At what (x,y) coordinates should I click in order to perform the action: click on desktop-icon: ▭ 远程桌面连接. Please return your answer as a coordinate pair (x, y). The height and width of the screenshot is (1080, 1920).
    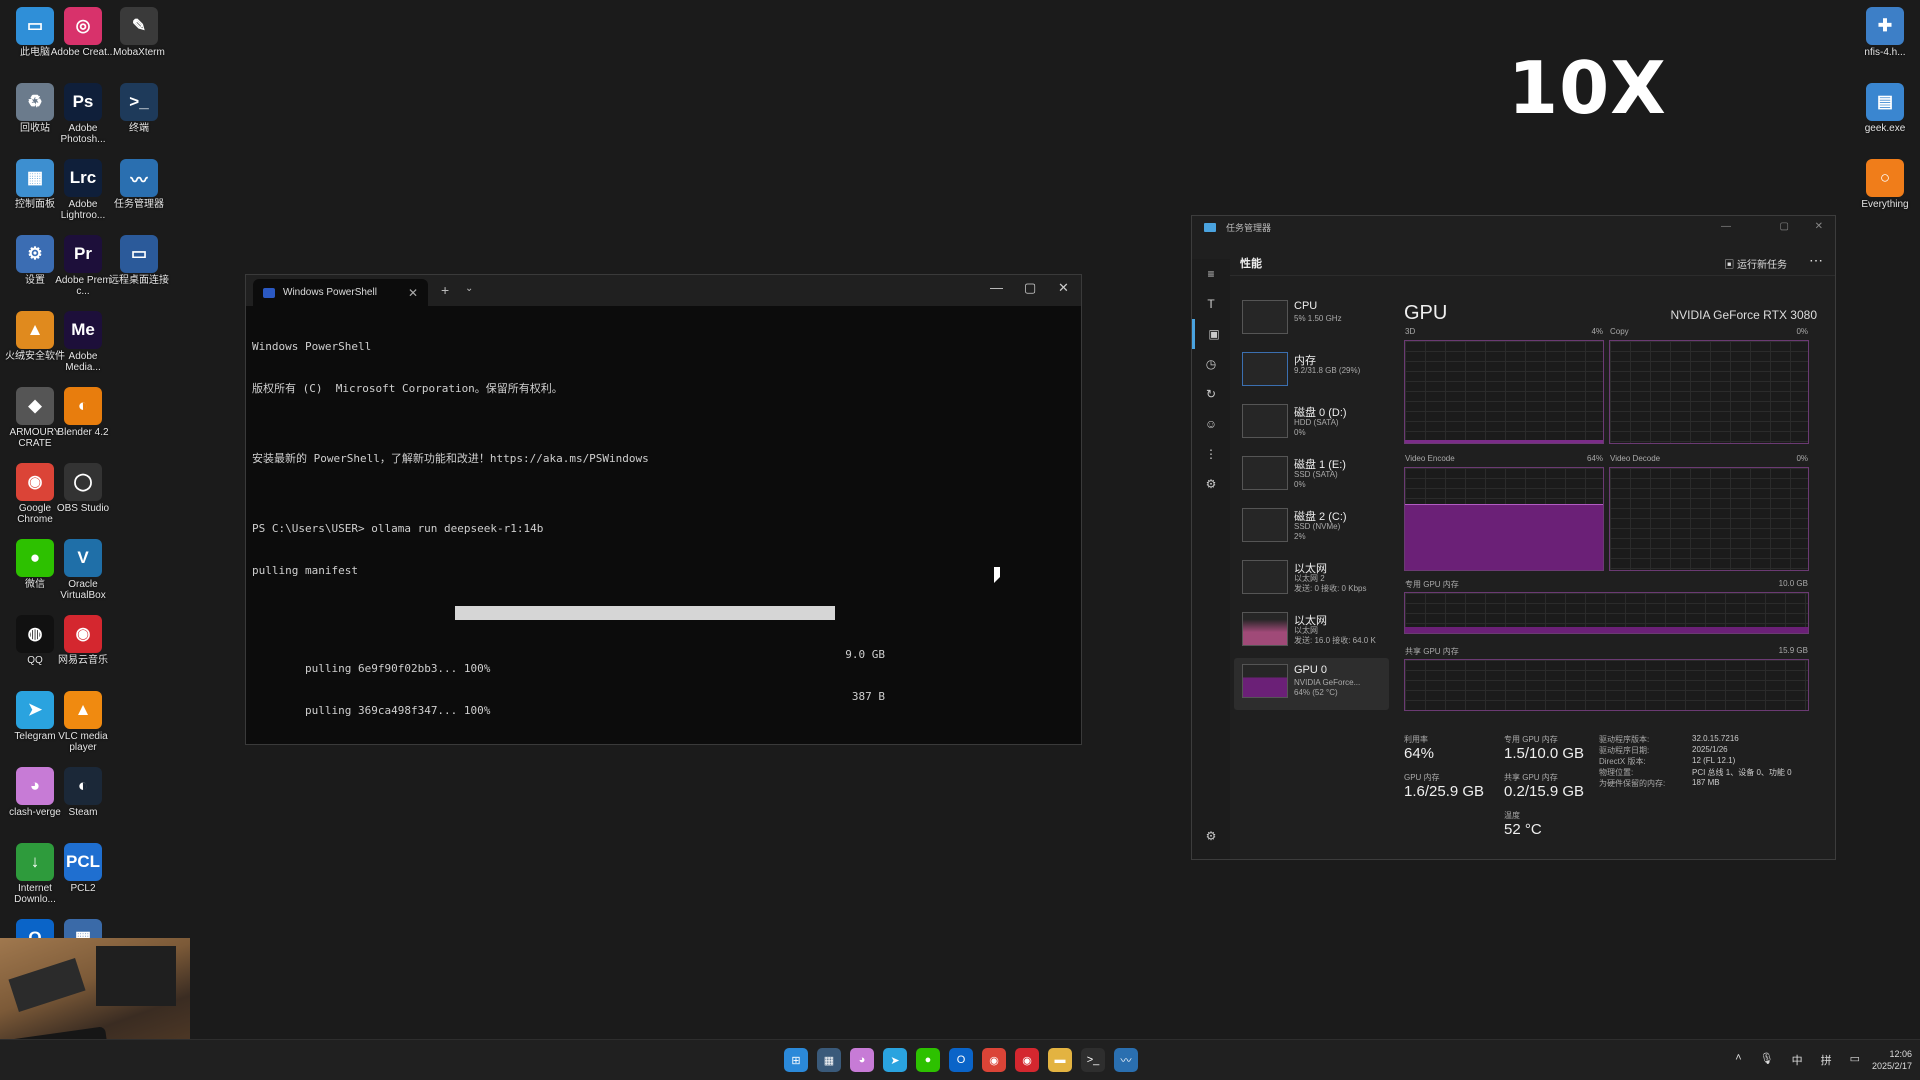
    Looking at the image, I should click on (139, 271).